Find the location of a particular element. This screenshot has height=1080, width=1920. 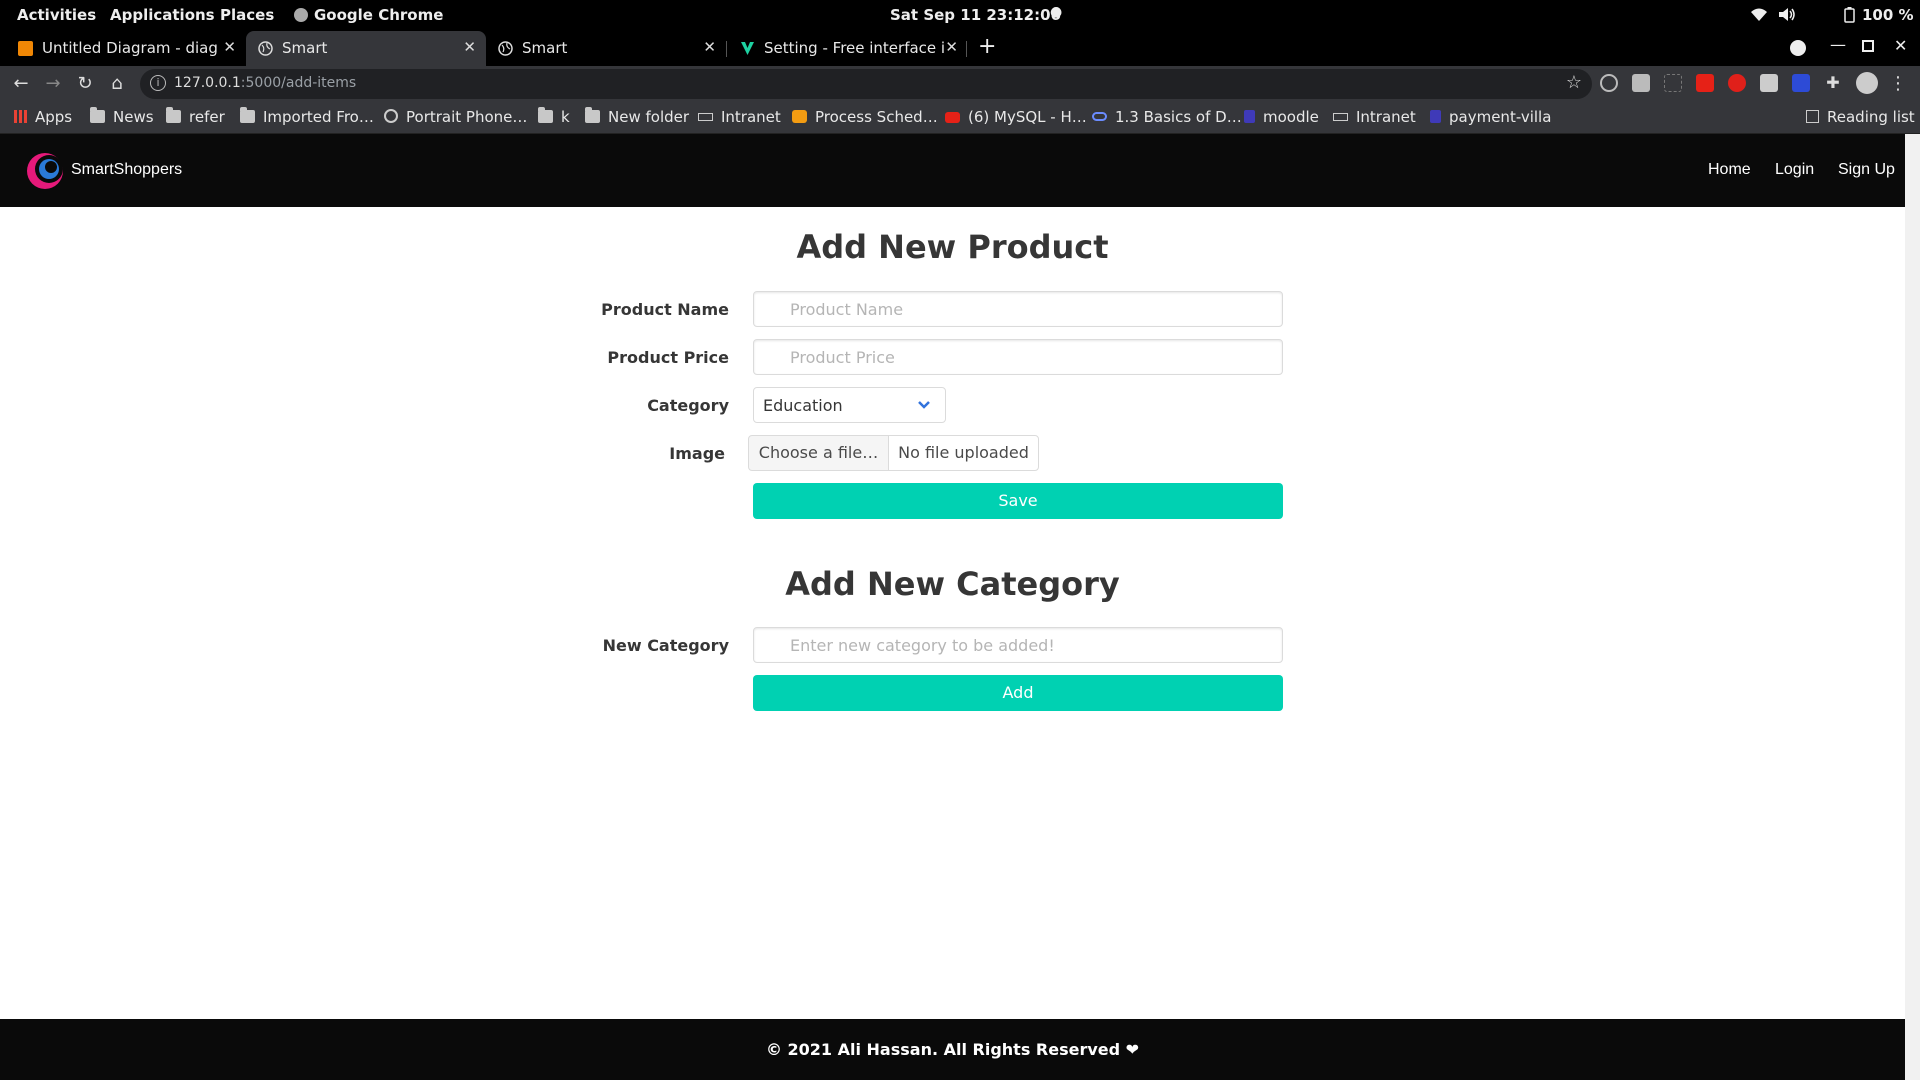

bookmark-moodle: moodle is located at coordinates (1281, 117).